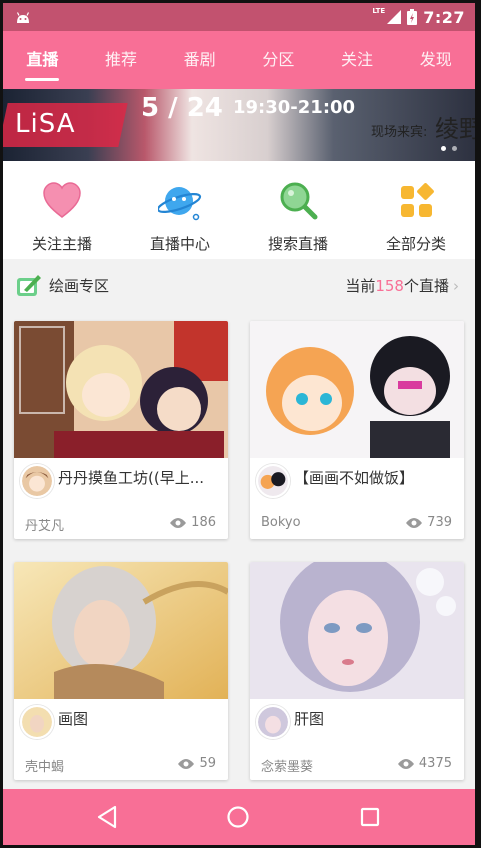  What do you see at coordinates (435, 763) in the screenshot?
I see `view-count-value: 4375` at bounding box center [435, 763].